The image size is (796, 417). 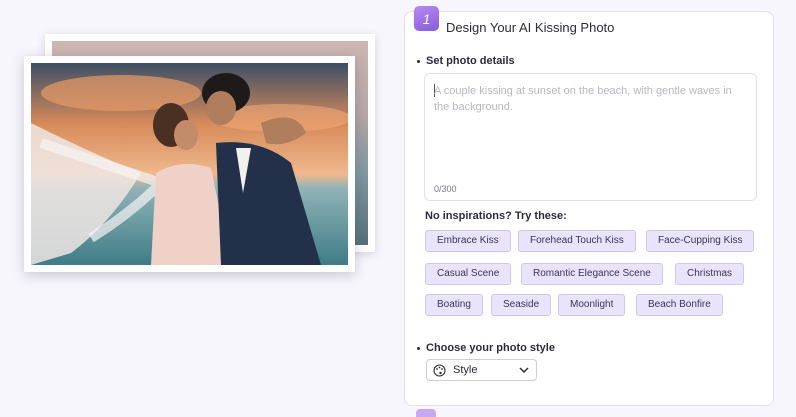 I want to click on chevron-down-icon, so click(x=524, y=370).